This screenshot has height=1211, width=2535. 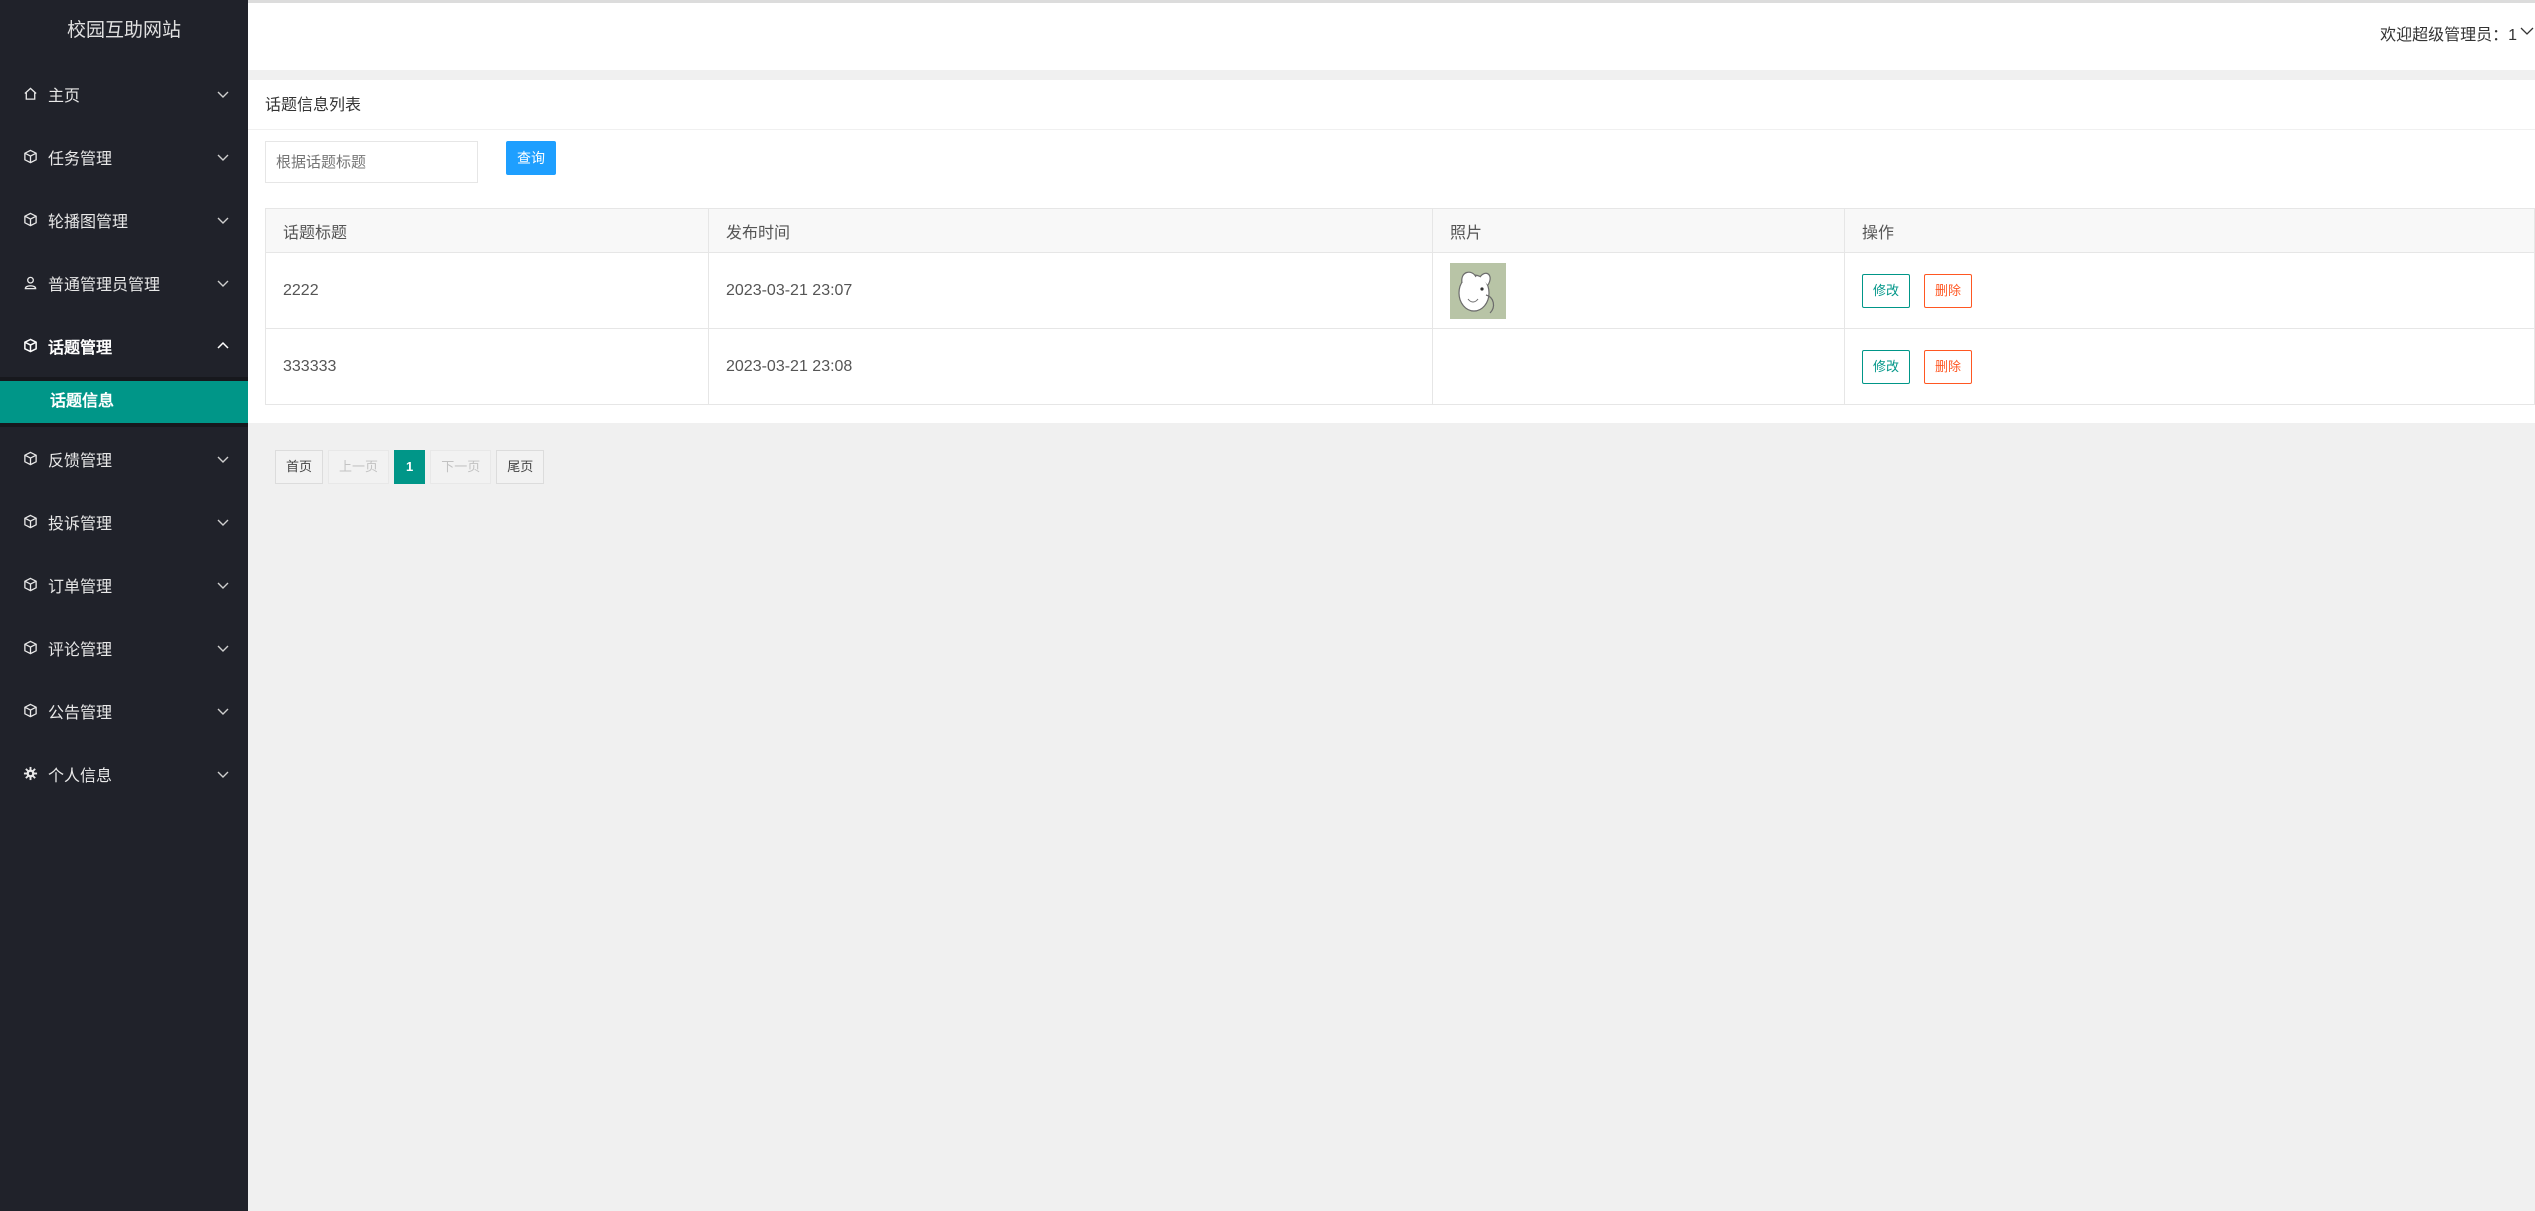 What do you see at coordinates (371, 162) in the screenshot?
I see `search-input` at bounding box center [371, 162].